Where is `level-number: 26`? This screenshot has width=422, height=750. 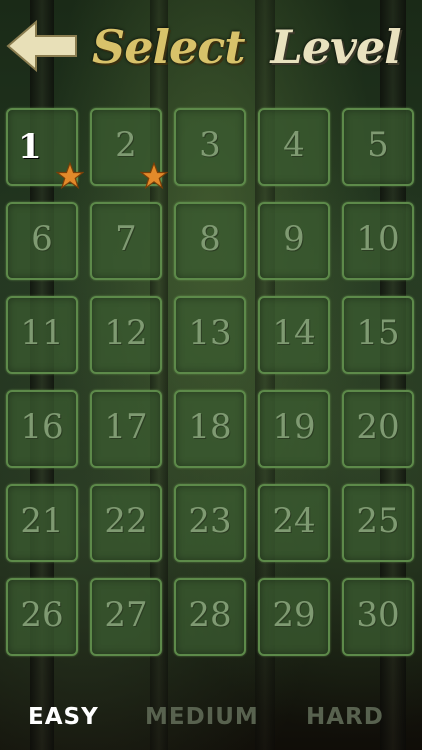 level-number: 26 is located at coordinates (42, 615).